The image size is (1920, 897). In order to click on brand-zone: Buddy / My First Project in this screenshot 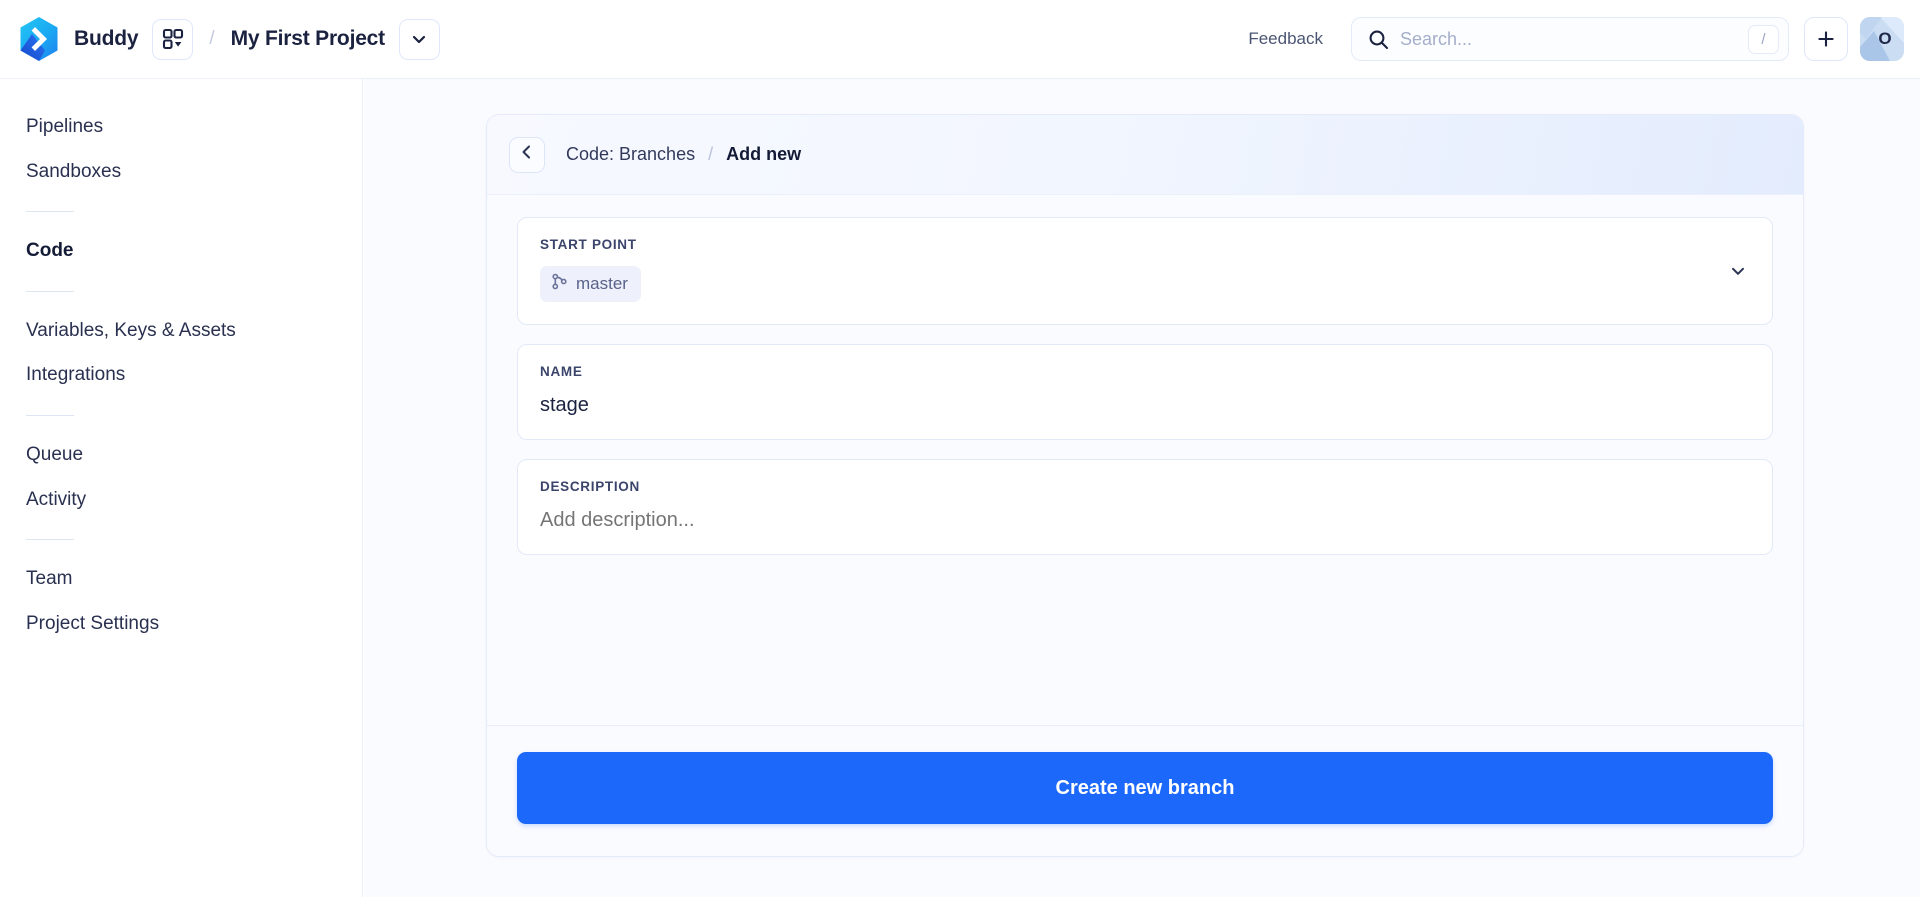, I will do `click(220, 39)`.